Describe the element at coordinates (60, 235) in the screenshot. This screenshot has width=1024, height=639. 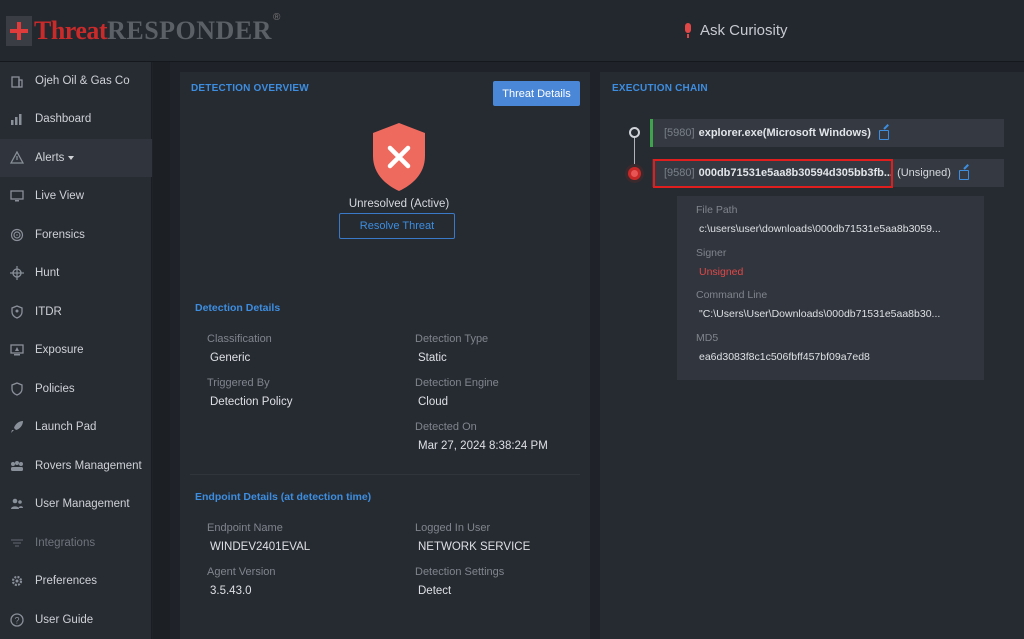
I see `sidebar-item-label: Forensics` at that location.